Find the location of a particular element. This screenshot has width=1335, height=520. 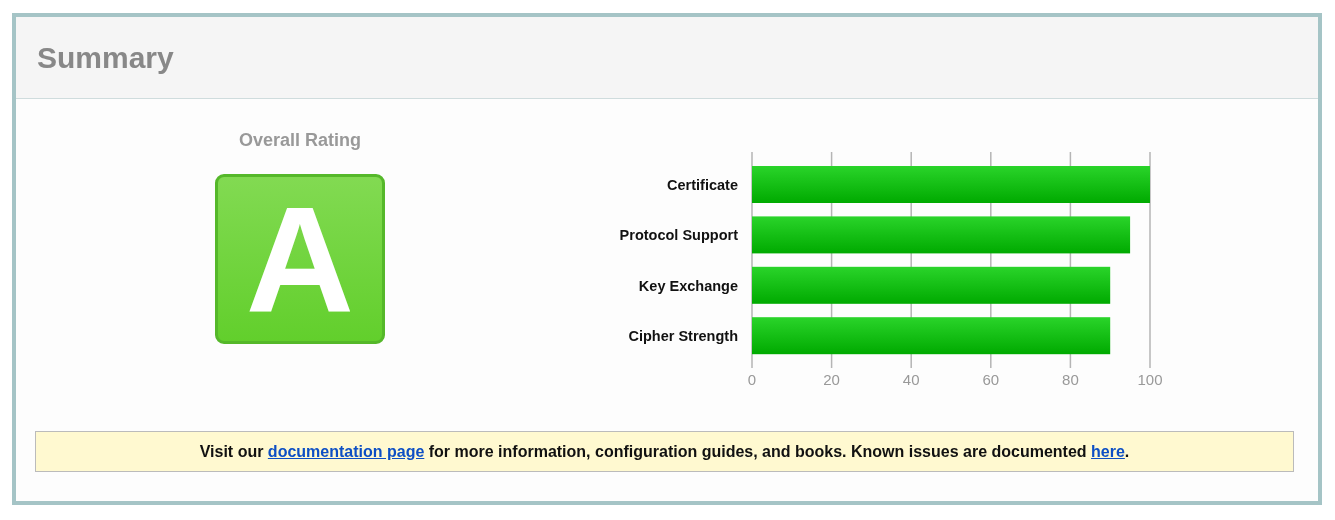

axis-label: 60 is located at coordinates (991, 379).